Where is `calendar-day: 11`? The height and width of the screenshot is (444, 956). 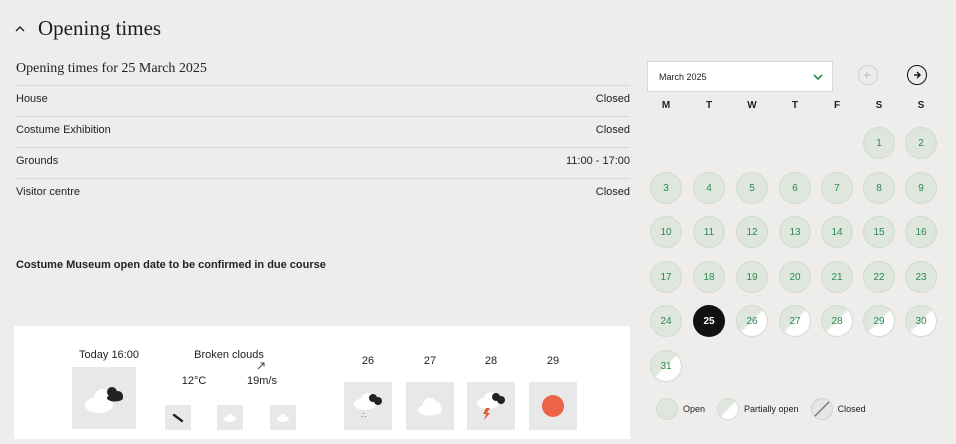
calendar-day: 11 is located at coordinates (709, 232).